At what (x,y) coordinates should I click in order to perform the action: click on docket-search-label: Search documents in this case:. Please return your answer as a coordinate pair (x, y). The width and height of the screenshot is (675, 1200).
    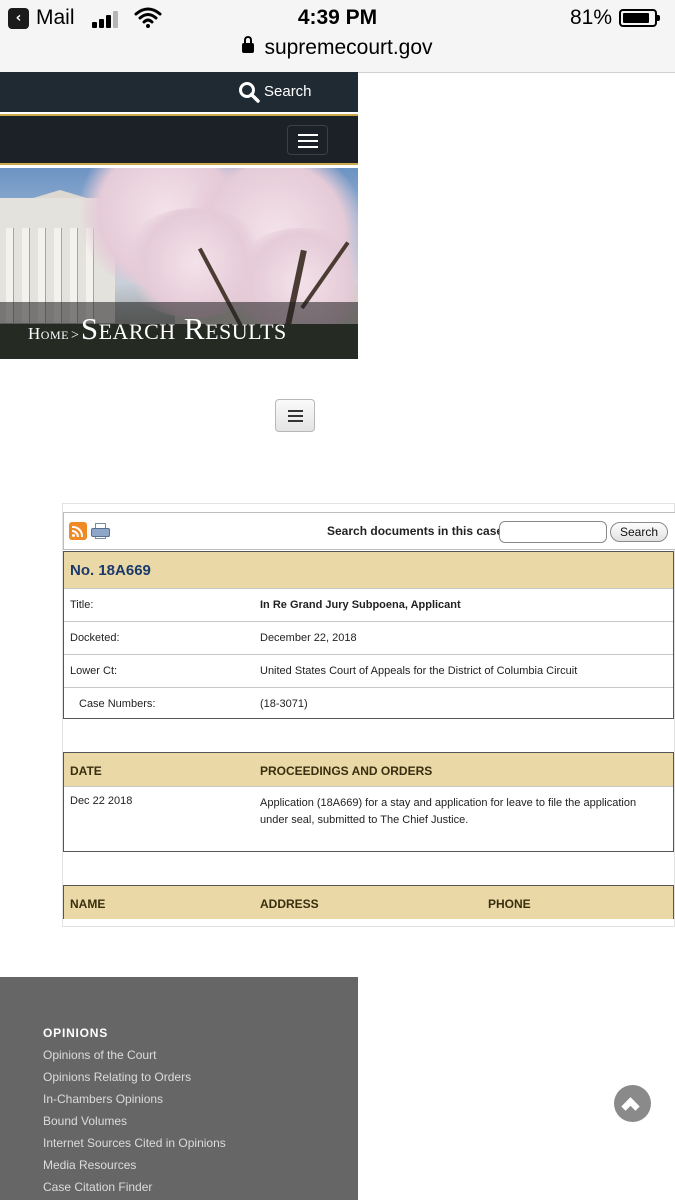
    Looking at the image, I should click on (417, 531).